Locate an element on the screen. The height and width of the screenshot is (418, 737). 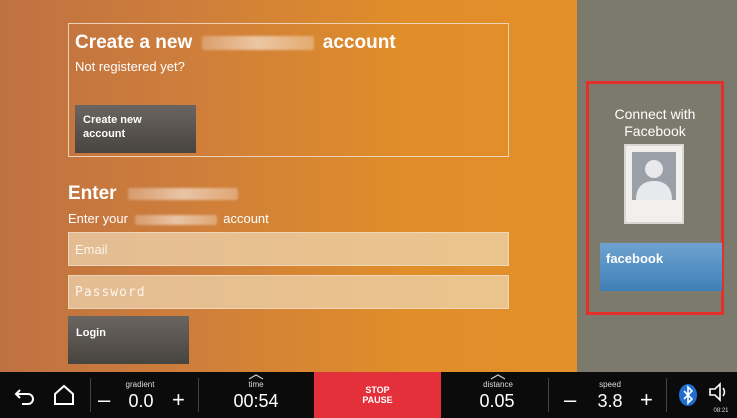
connect-line1: Connect with is located at coordinates (655, 114).